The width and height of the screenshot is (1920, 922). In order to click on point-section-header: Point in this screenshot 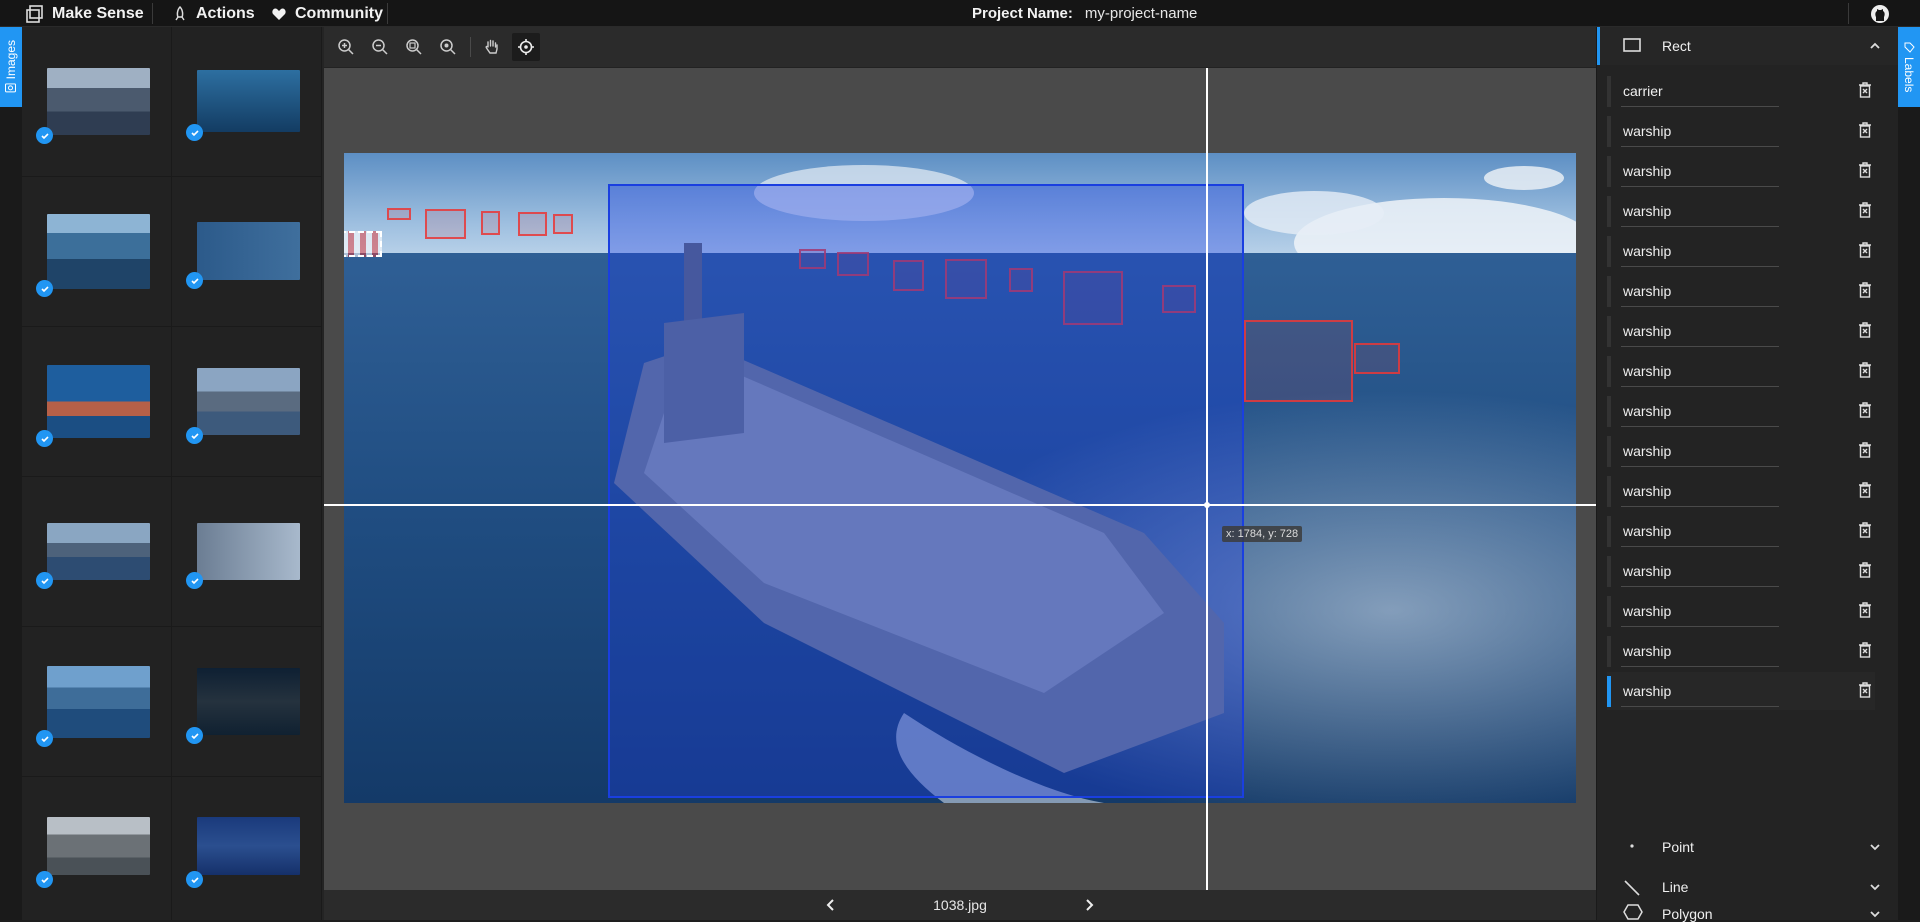, I will do `click(1748, 847)`.